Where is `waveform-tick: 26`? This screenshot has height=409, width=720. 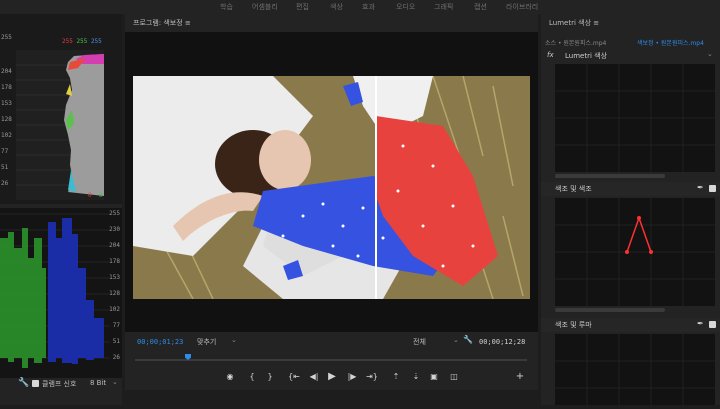
waveform-tick: 26 is located at coordinates (116, 357).